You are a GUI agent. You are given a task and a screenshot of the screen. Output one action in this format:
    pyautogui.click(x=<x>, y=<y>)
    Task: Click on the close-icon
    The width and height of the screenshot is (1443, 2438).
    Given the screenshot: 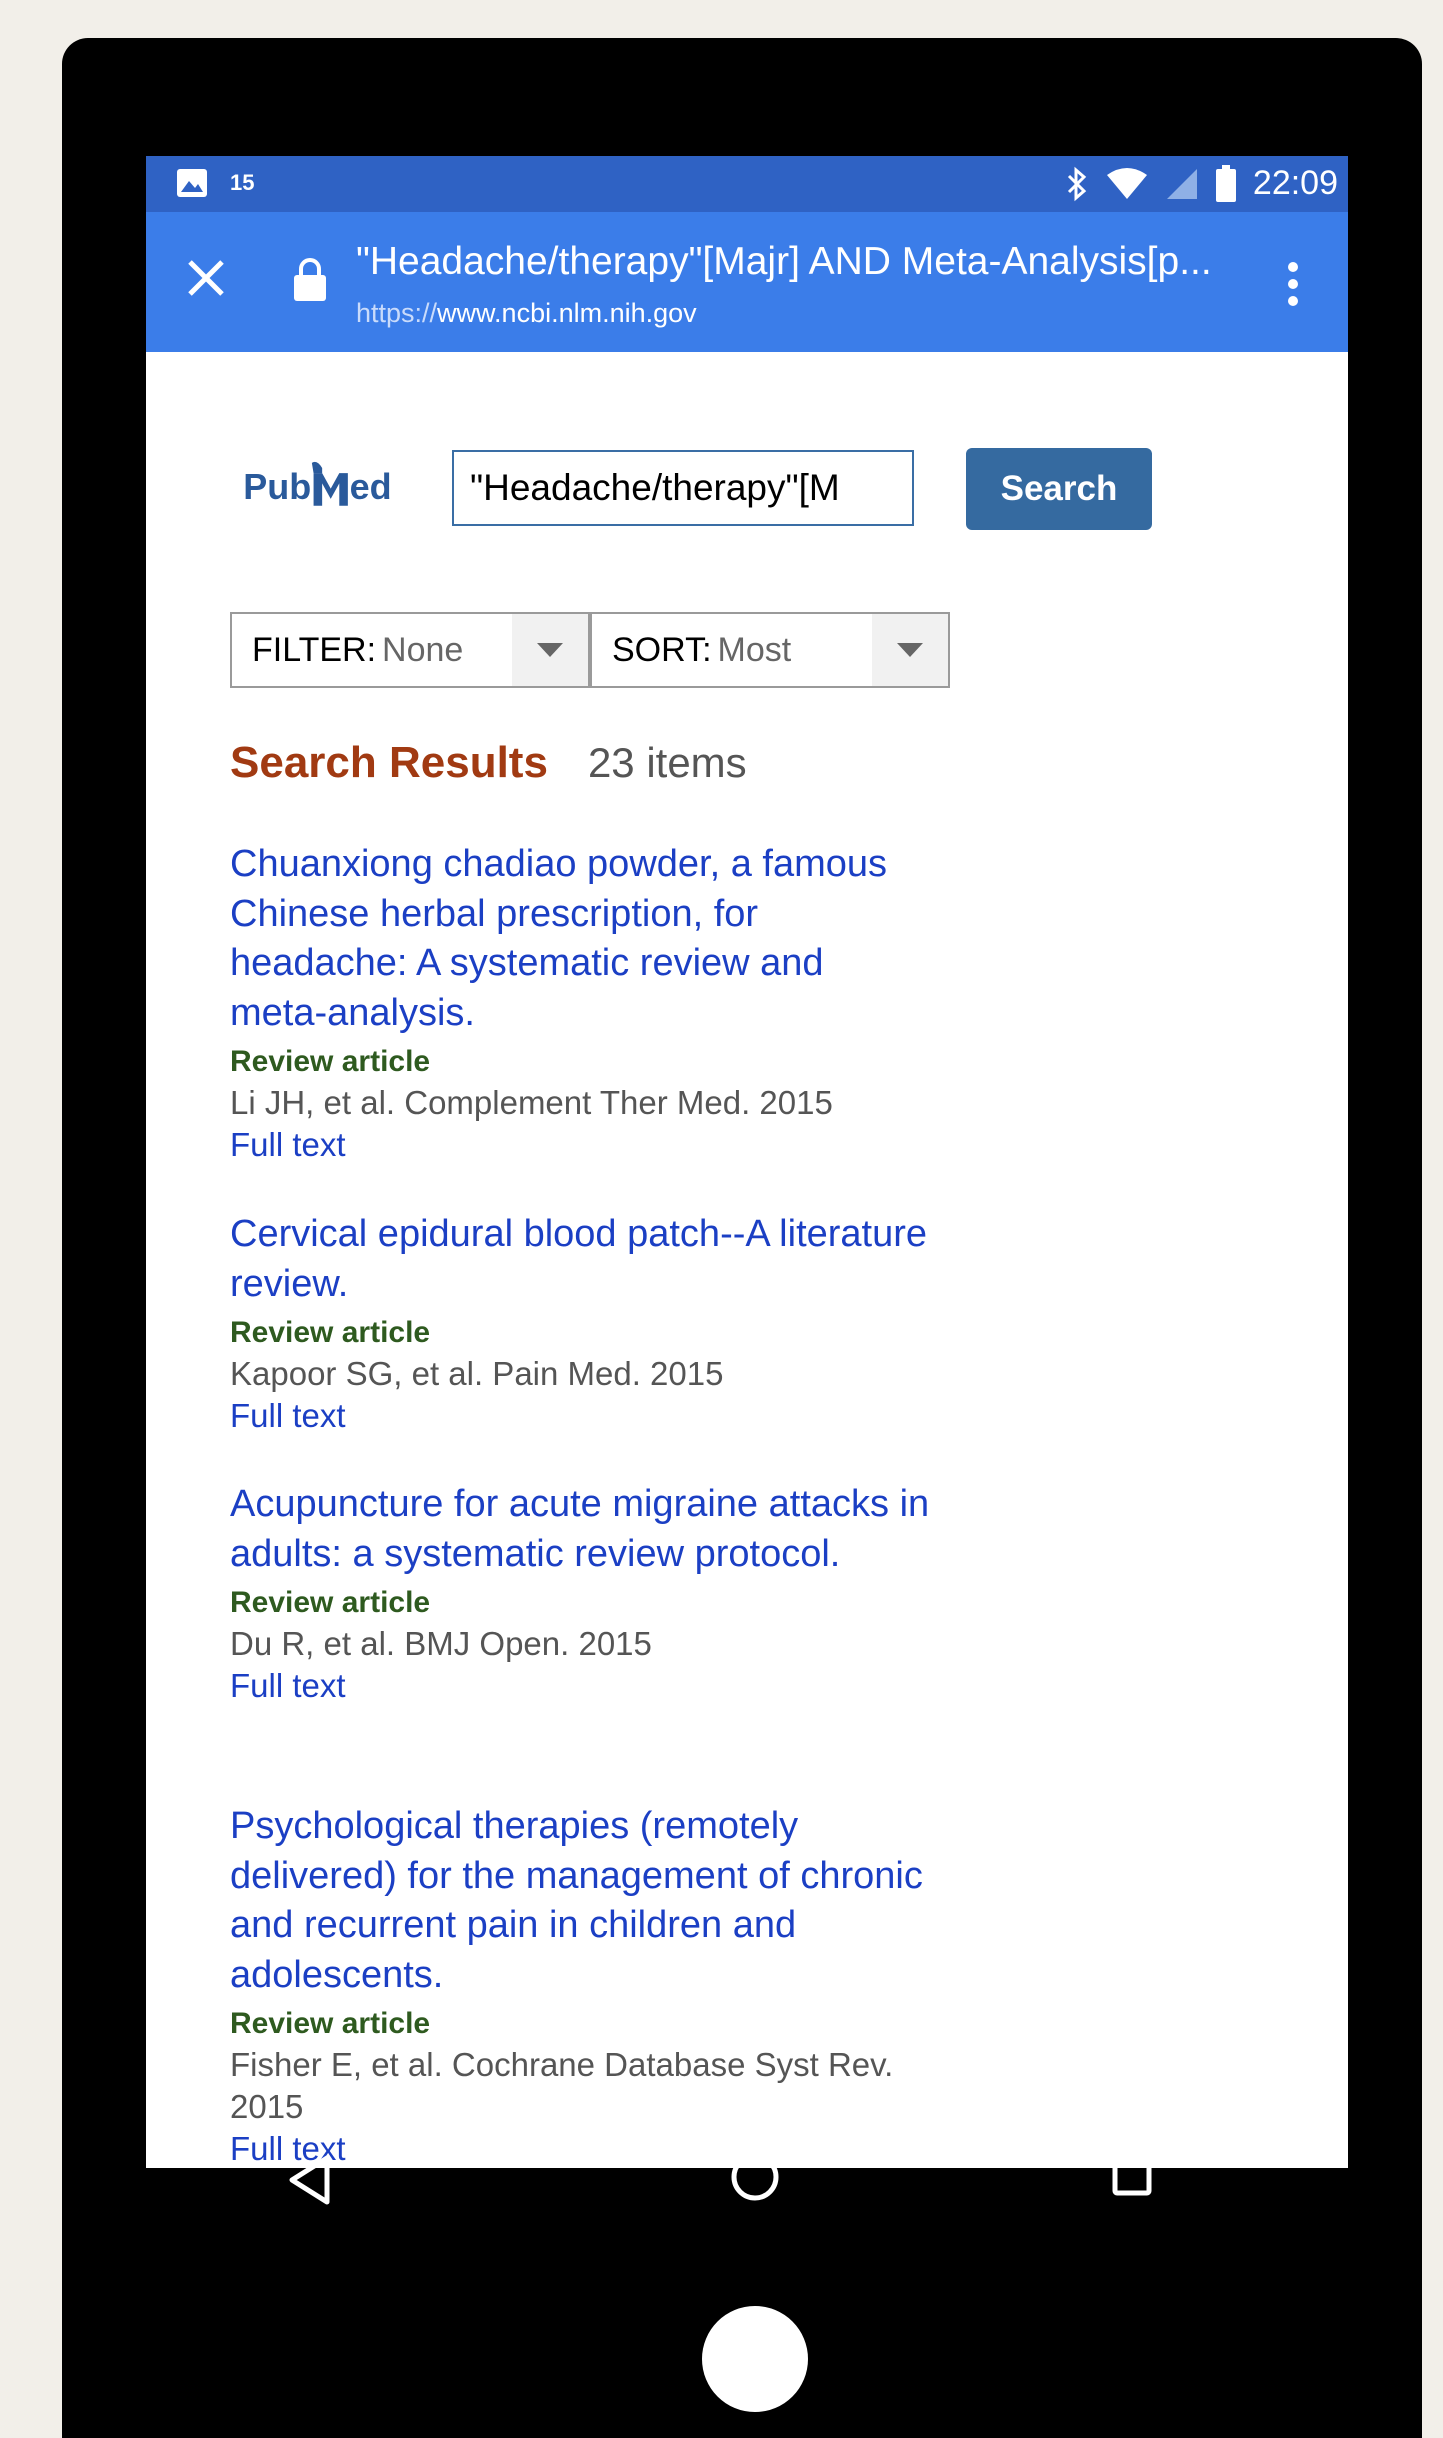 What is the action you would take?
    pyautogui.click(x=206, y=278)
    